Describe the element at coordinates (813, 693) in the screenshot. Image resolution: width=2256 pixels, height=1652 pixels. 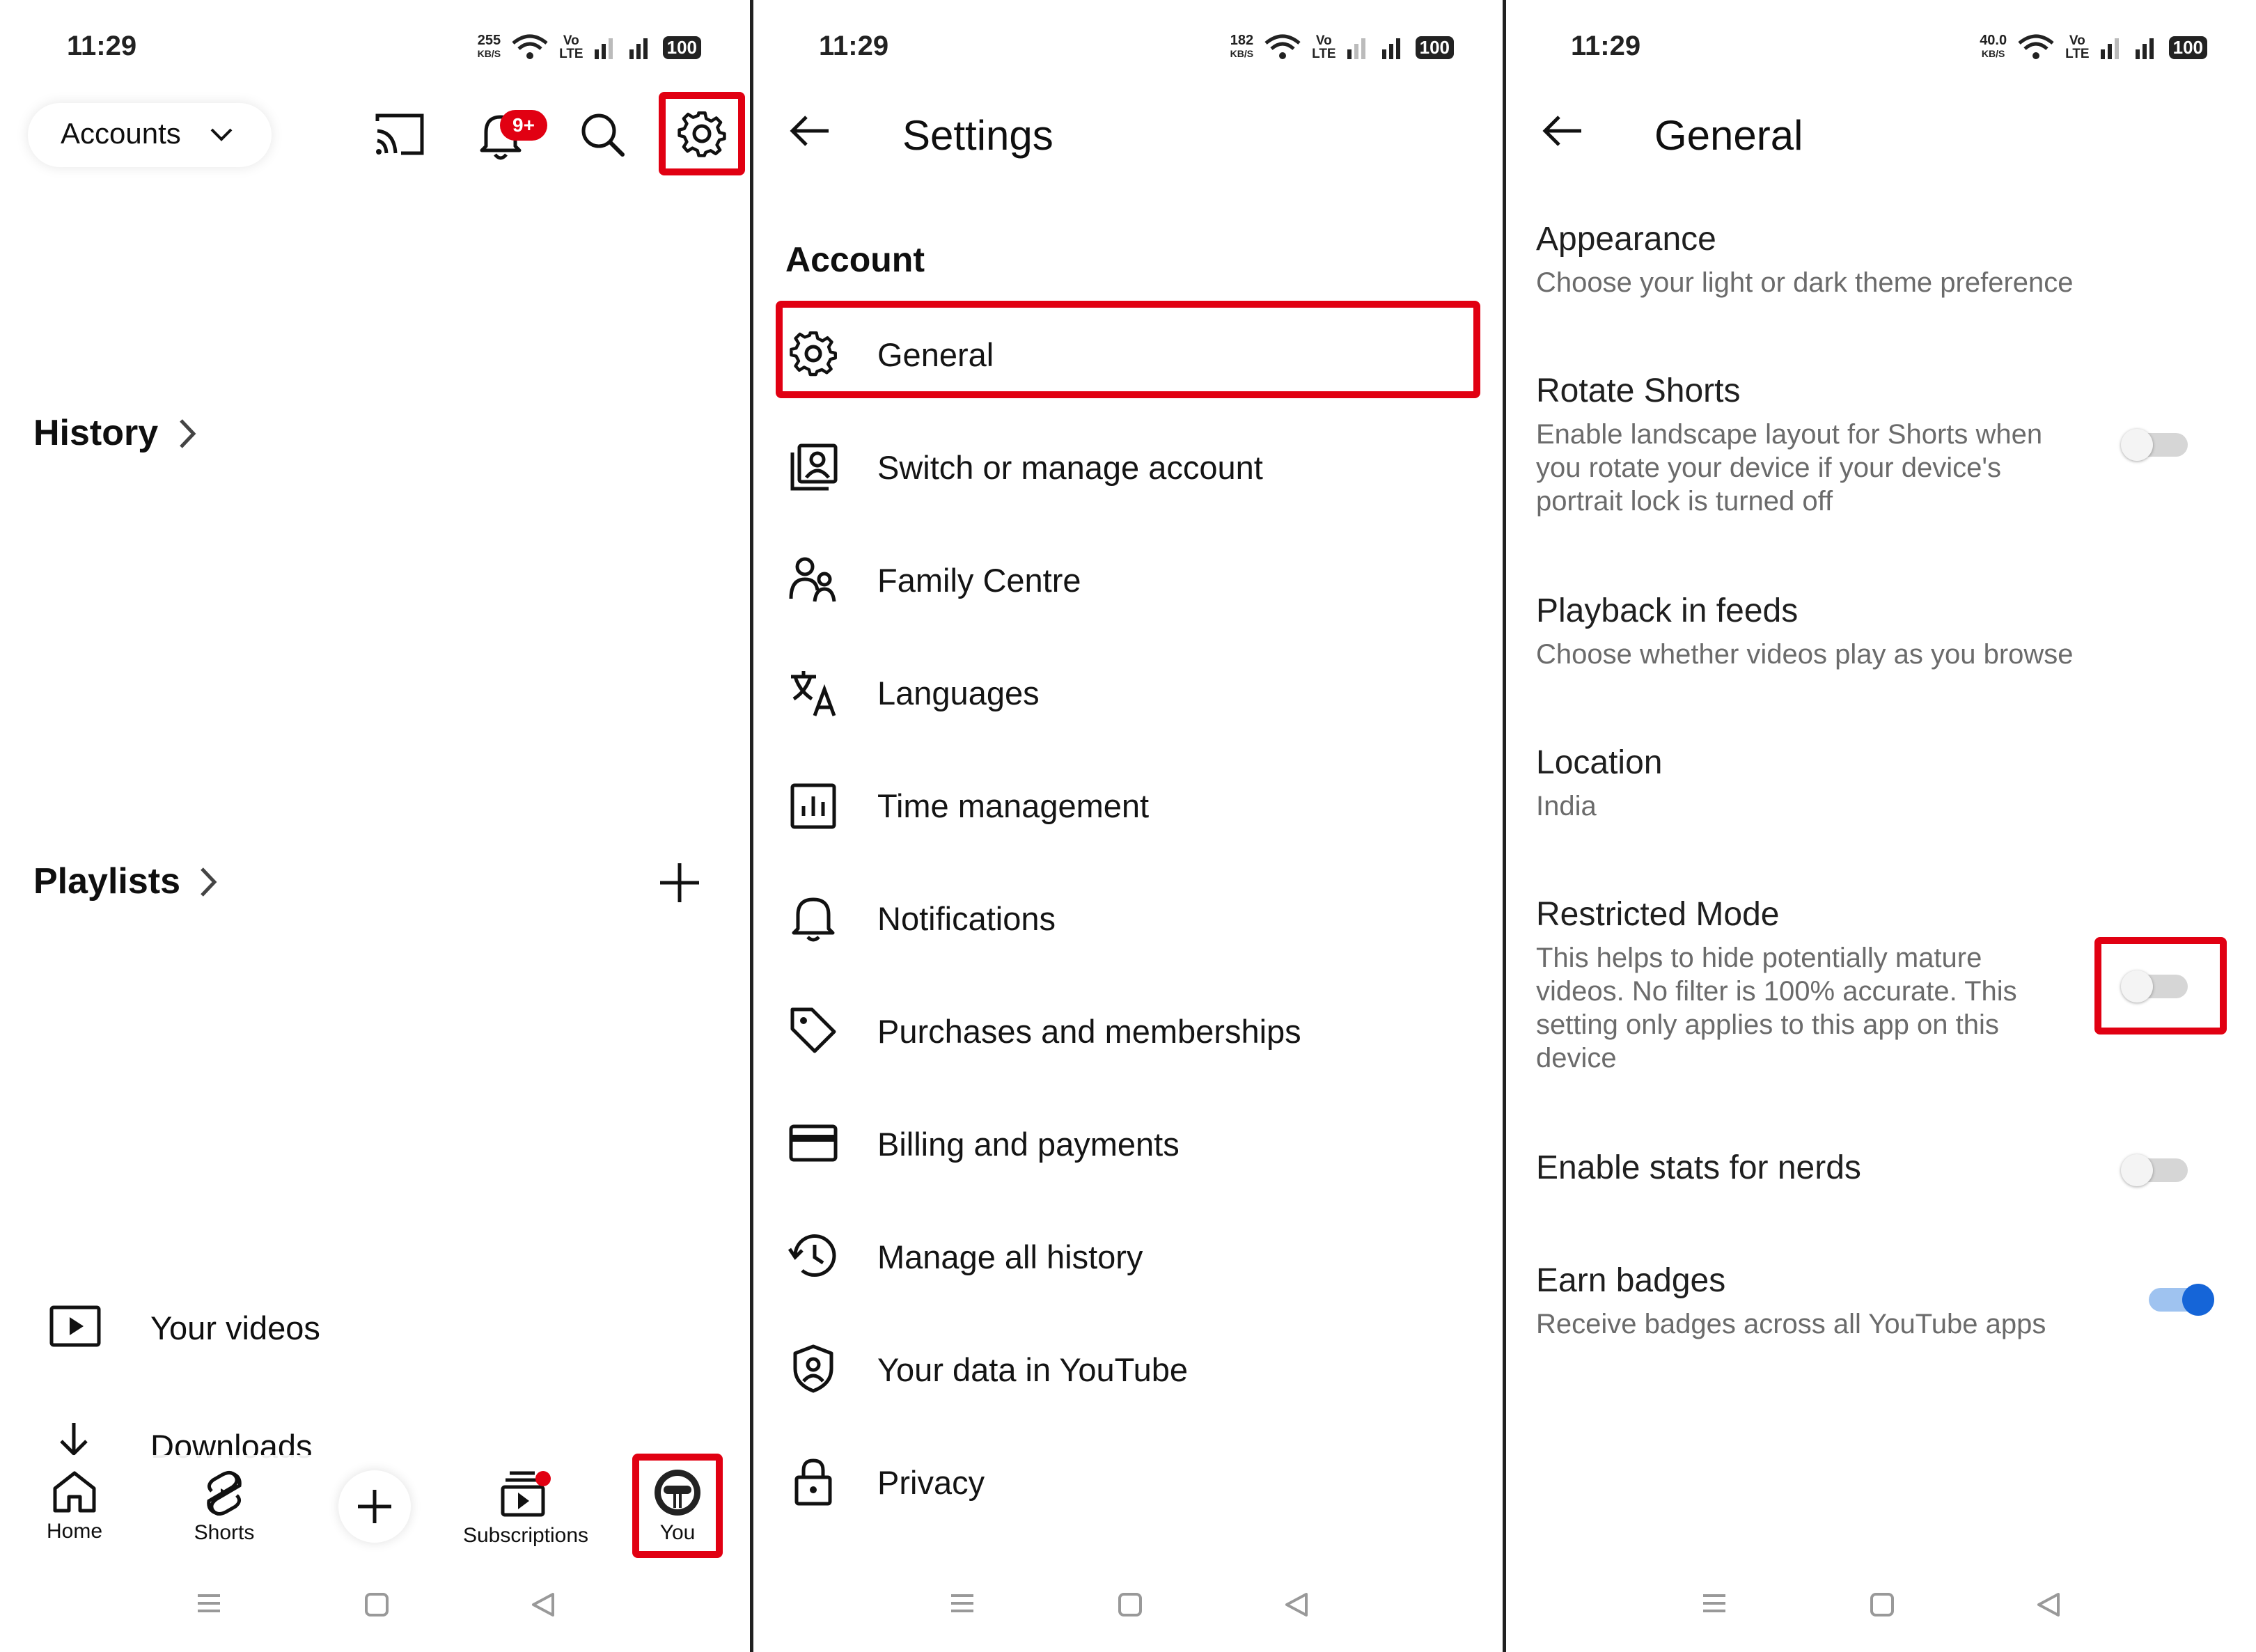
I see `translate-icon` at that location.